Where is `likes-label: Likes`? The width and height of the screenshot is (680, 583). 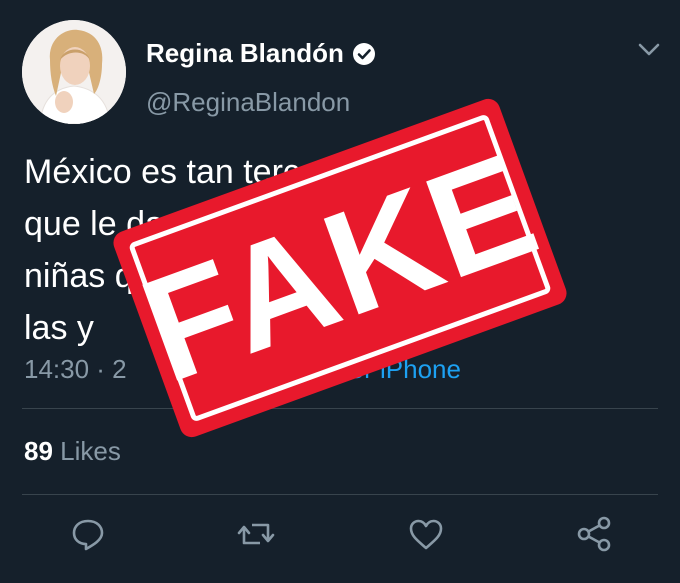 likes-label: Likes is located at coordinates (90, 451).